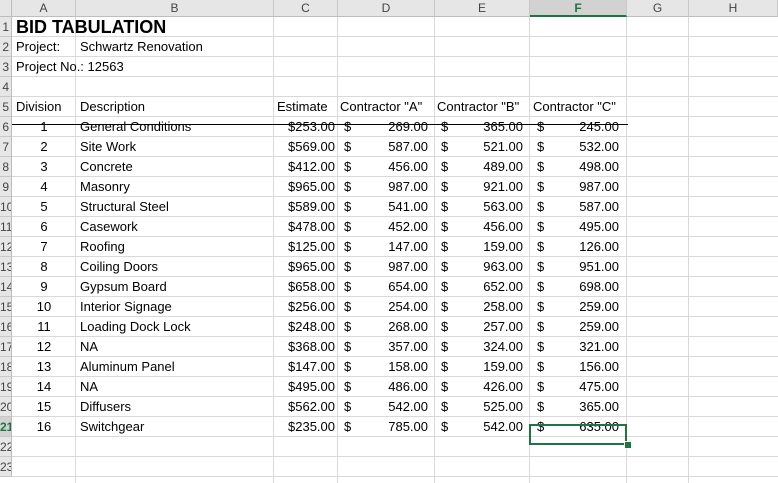 This screenshot has height=483, width=778. What do you see at coordinates (628, 445) in the screenshot?
I see `fill-handle` at bounding box center [628, 445].